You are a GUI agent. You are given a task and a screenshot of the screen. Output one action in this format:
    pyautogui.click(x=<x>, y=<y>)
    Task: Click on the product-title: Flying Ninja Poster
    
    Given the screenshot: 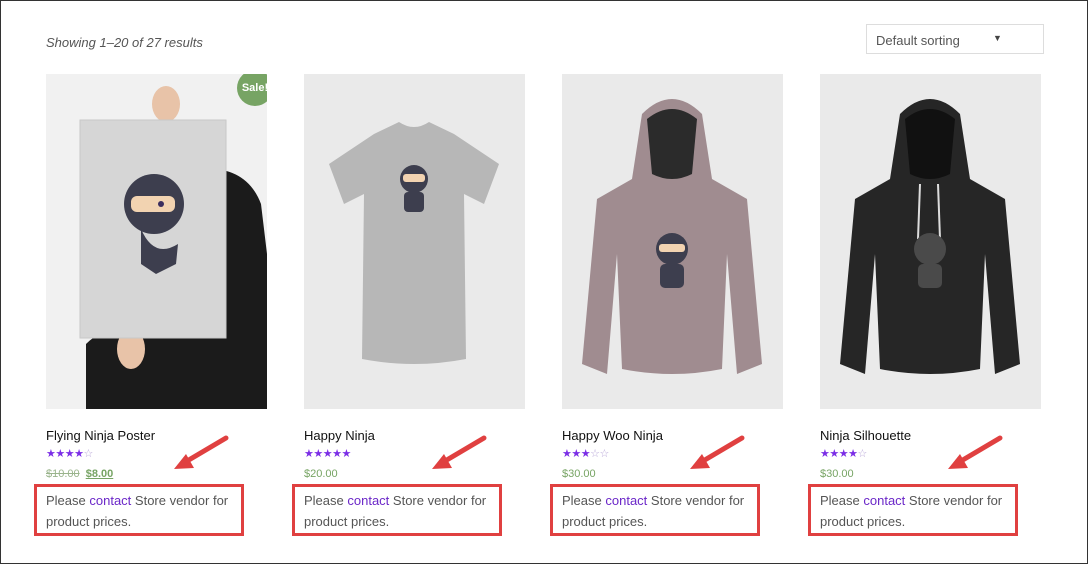 What is the action you would take?
    pyautogui.click(x=100, y=435)
    